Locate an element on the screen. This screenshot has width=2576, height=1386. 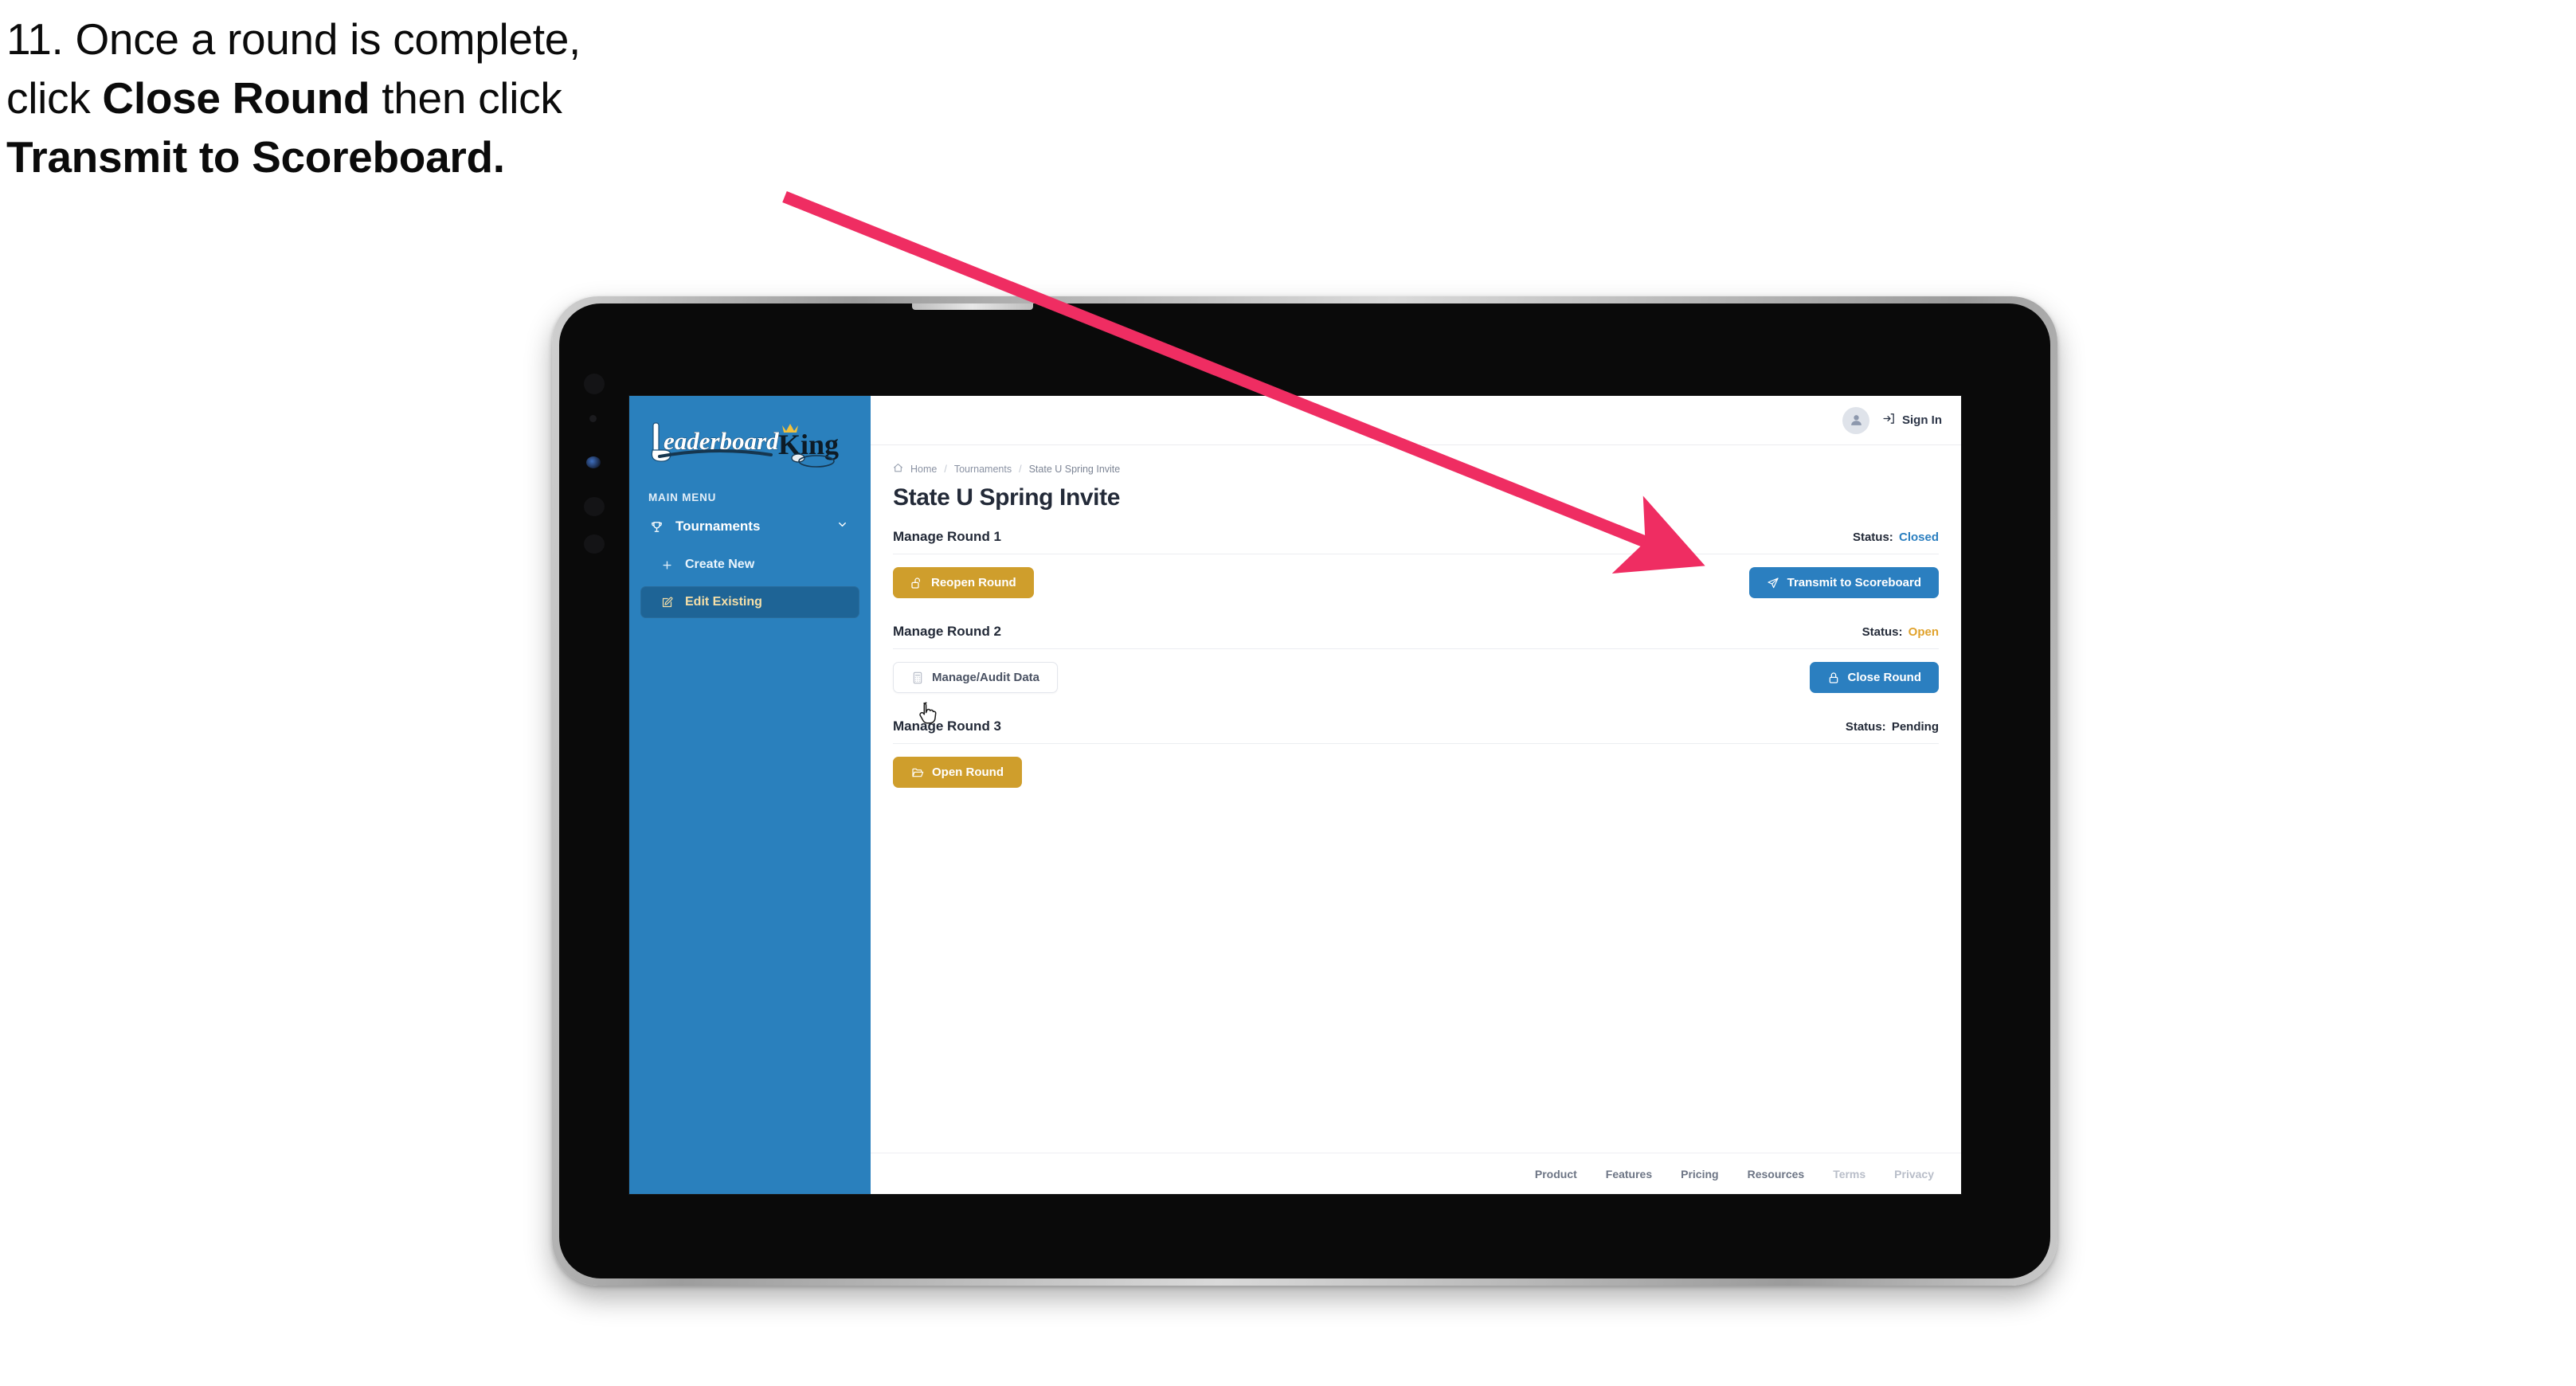
camera-icon is located at coordinates (594, 384).